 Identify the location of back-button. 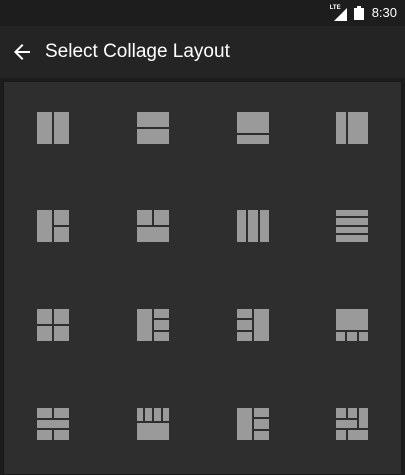
(22, 52).